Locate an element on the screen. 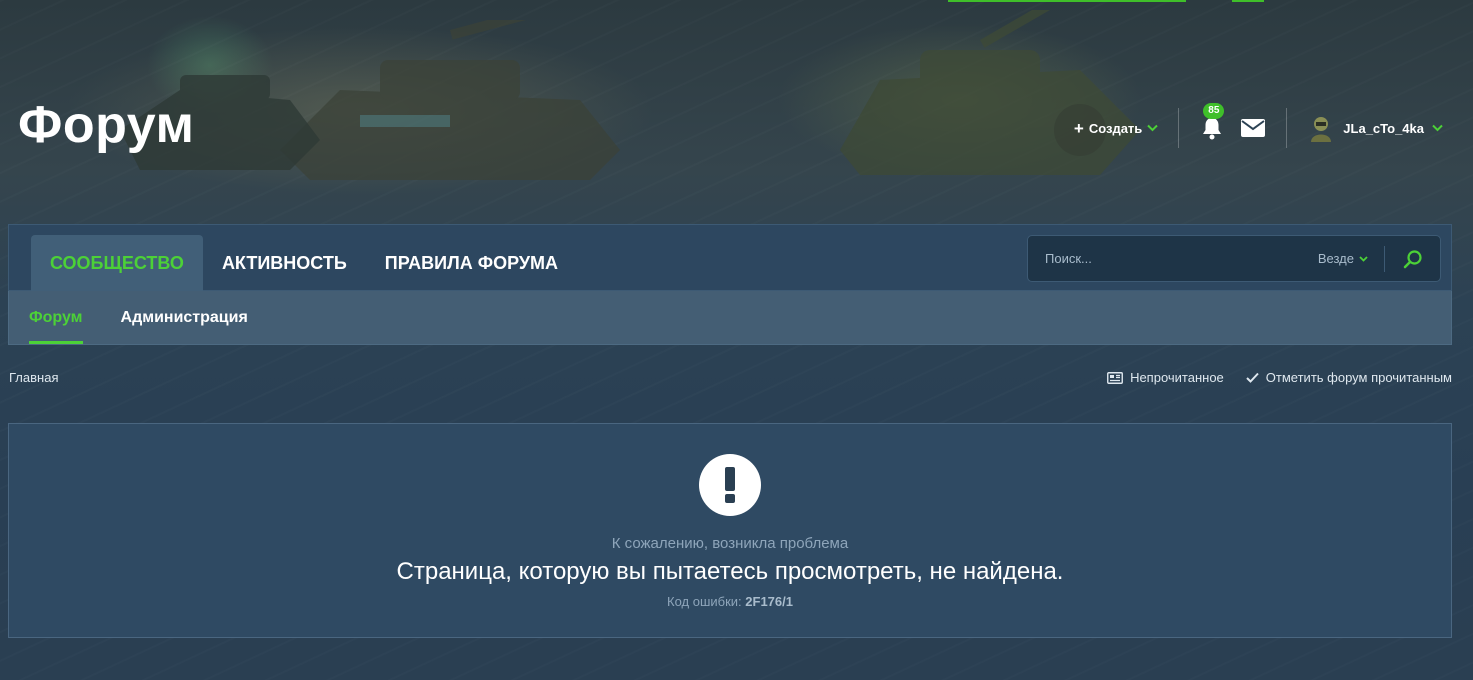 This screenshot has height=680, width=1473. create-label: Создать is located at coordinates (1115, 128).